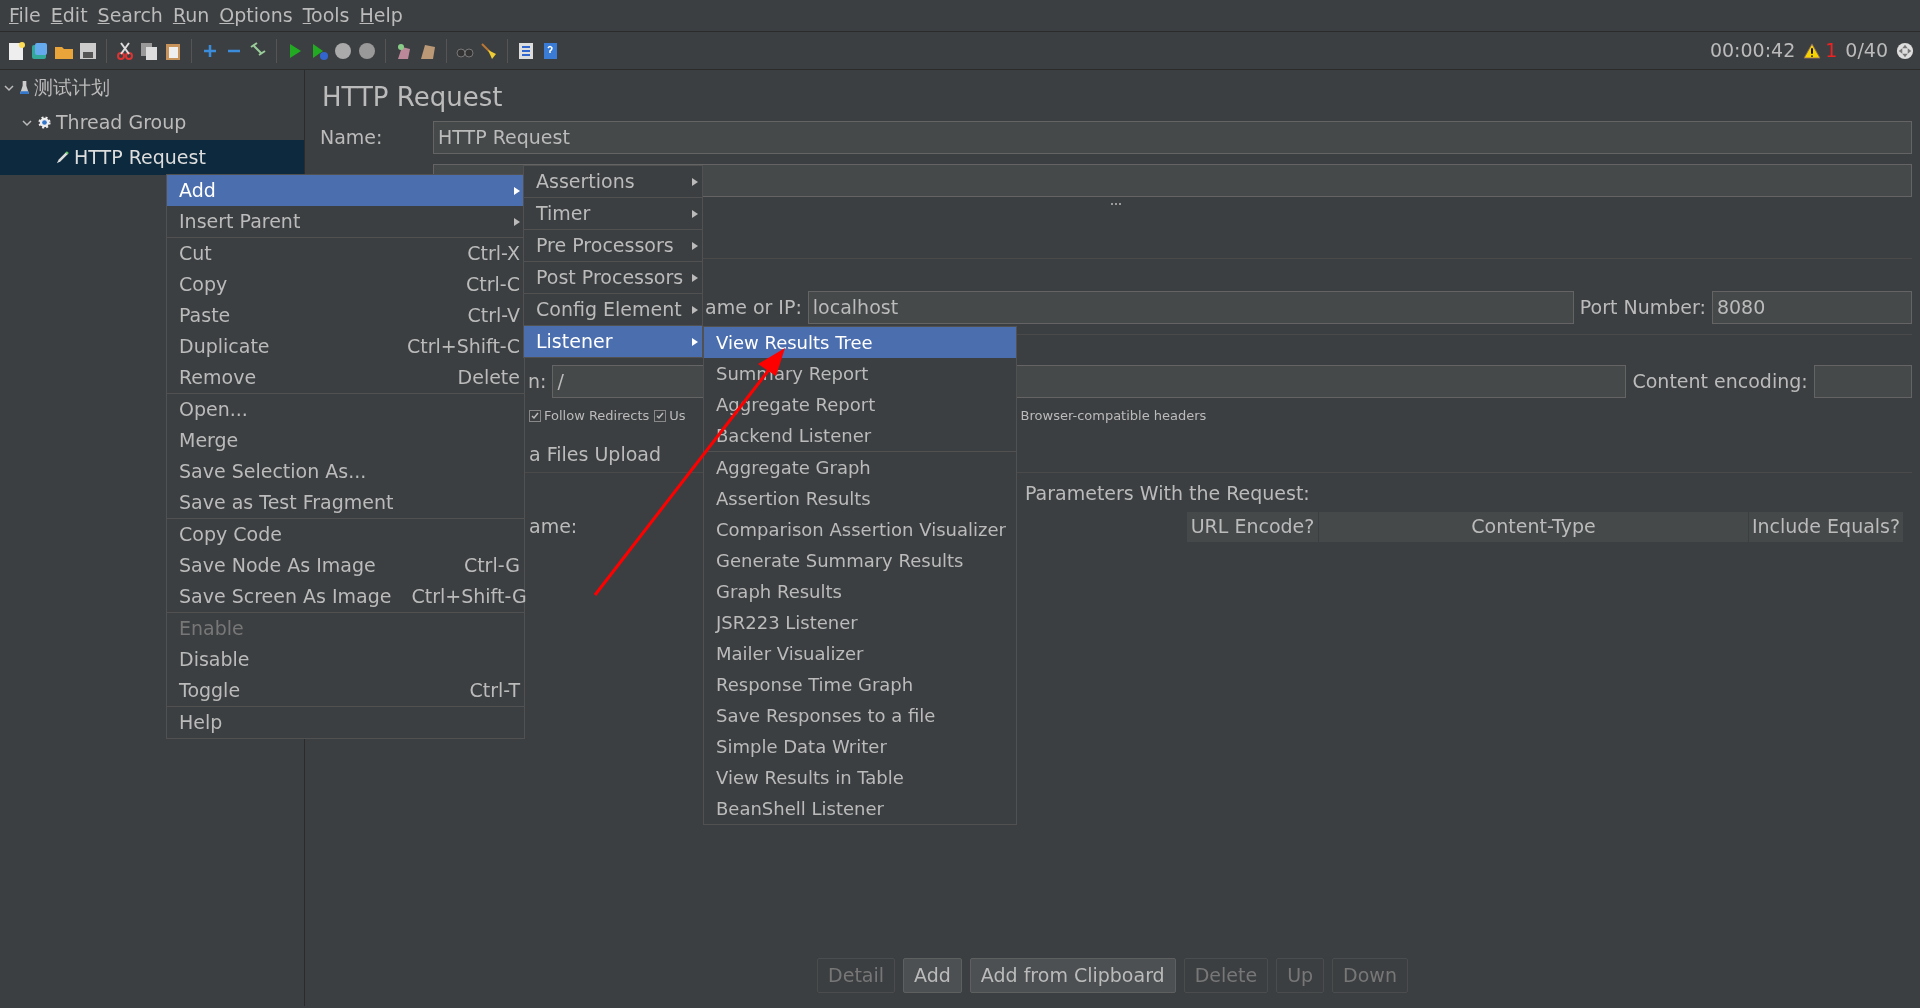 The height and width of the screenshot is (1008, 1920). What do you see at coordinates (553, 526) in the screenshot?
I see `column-header: ame:` at bounding box center [553, 526].